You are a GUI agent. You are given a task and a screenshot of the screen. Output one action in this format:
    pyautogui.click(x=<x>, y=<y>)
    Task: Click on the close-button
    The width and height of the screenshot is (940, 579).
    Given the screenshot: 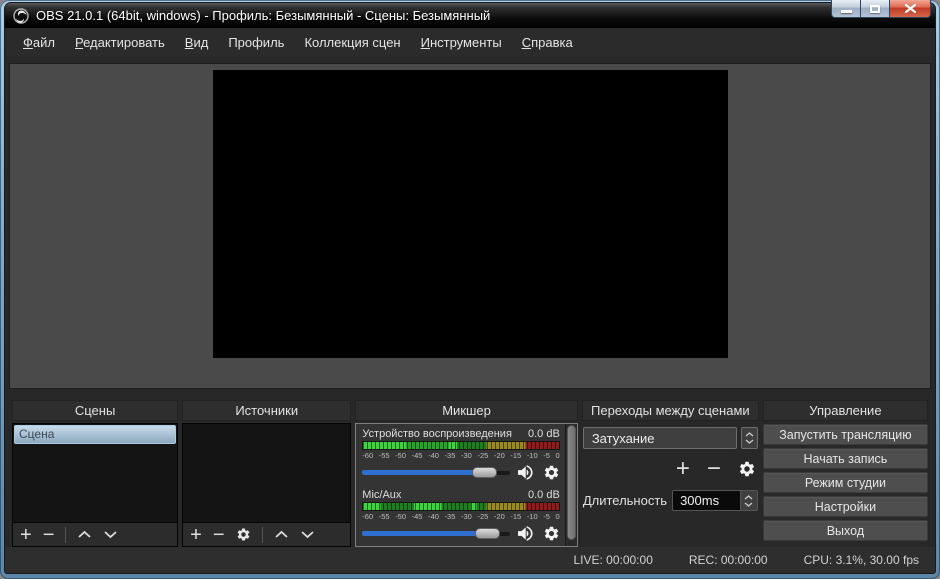 What is the action you would take?
    pyautogui.click(x=910, y=9)
    